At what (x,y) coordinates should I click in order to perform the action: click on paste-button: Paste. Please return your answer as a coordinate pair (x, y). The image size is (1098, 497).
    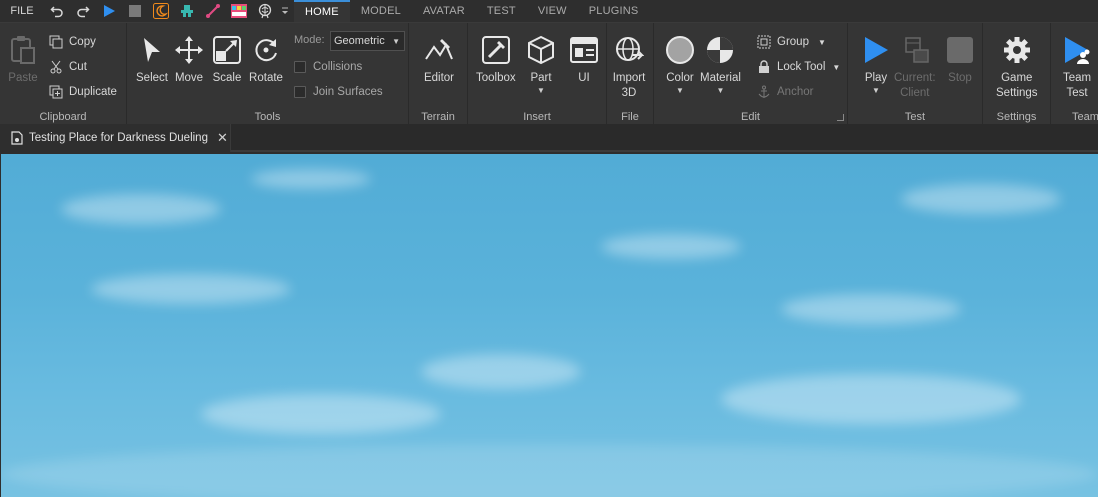
    Looking at the image, I should click on (23, 59).